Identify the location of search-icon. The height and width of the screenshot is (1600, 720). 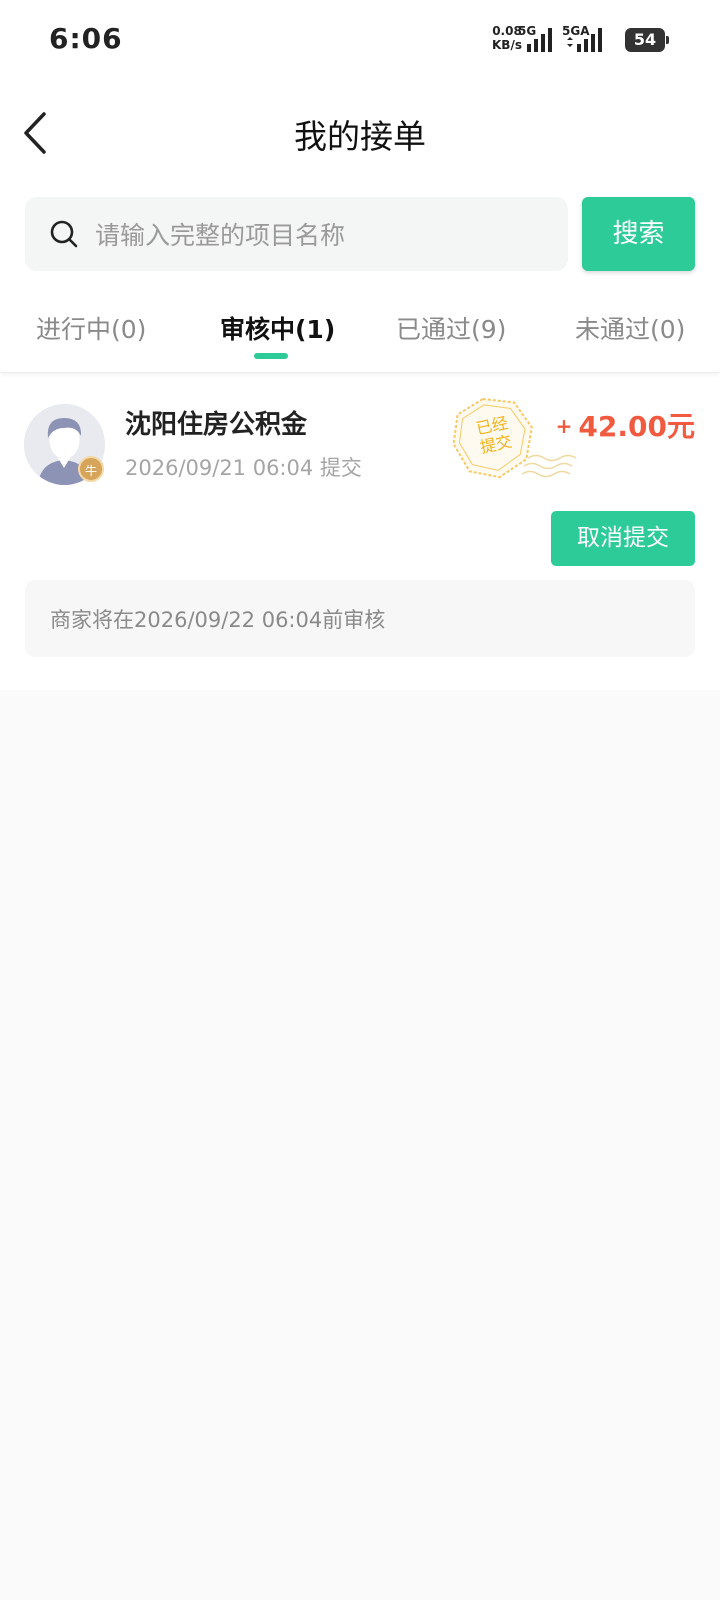
(64, 234).